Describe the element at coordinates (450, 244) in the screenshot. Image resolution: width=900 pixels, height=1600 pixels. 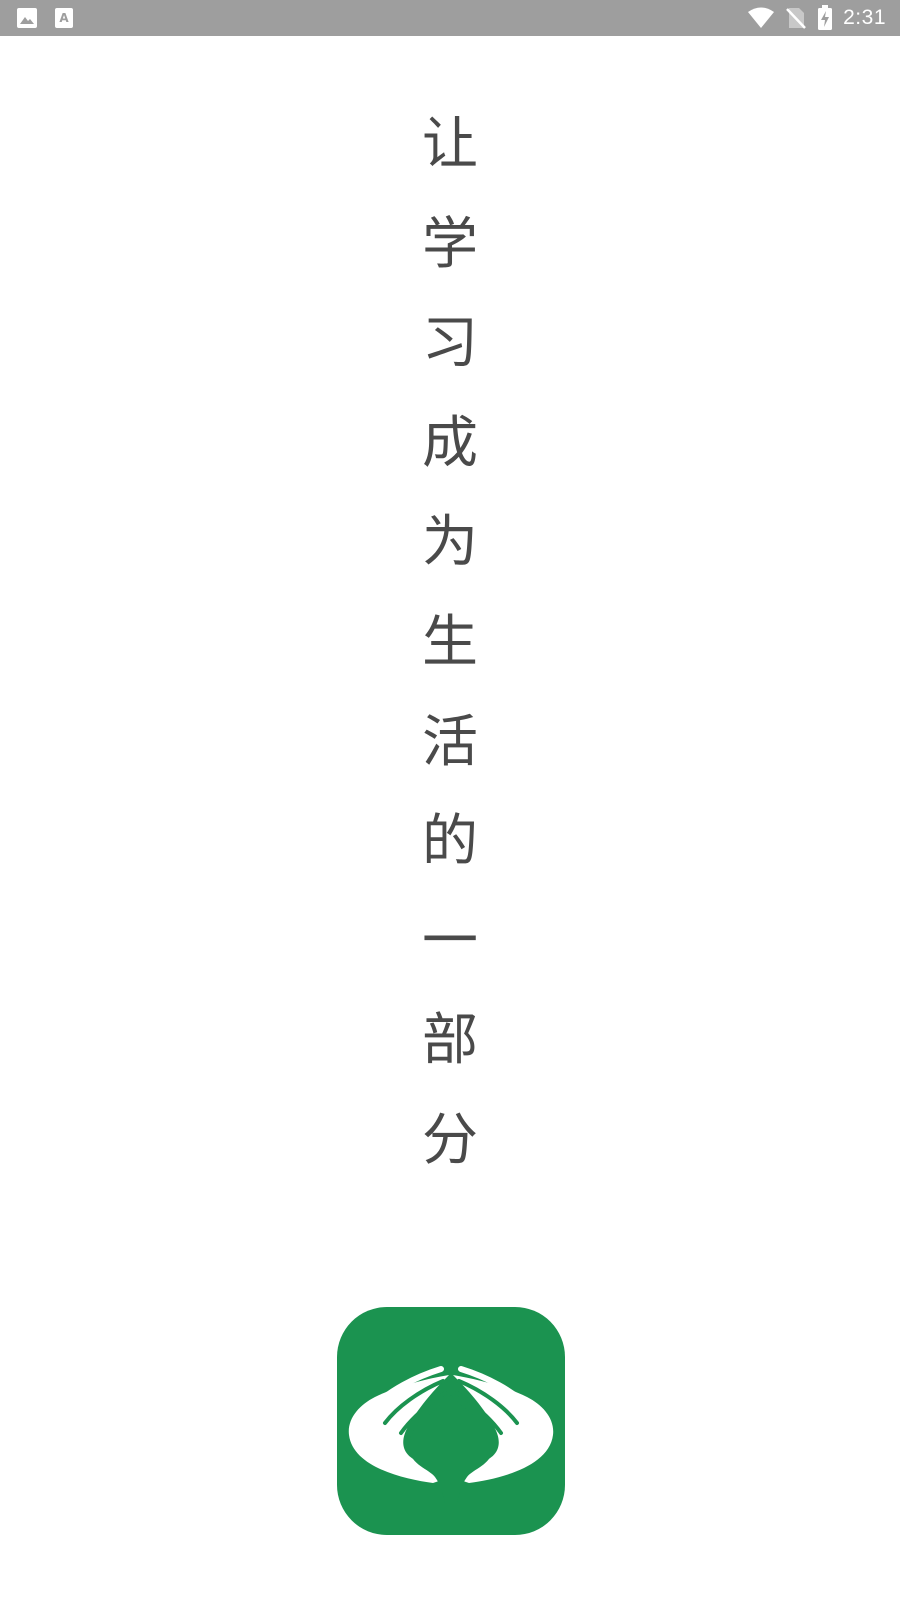
I see `slogan-char: 学` at that location.